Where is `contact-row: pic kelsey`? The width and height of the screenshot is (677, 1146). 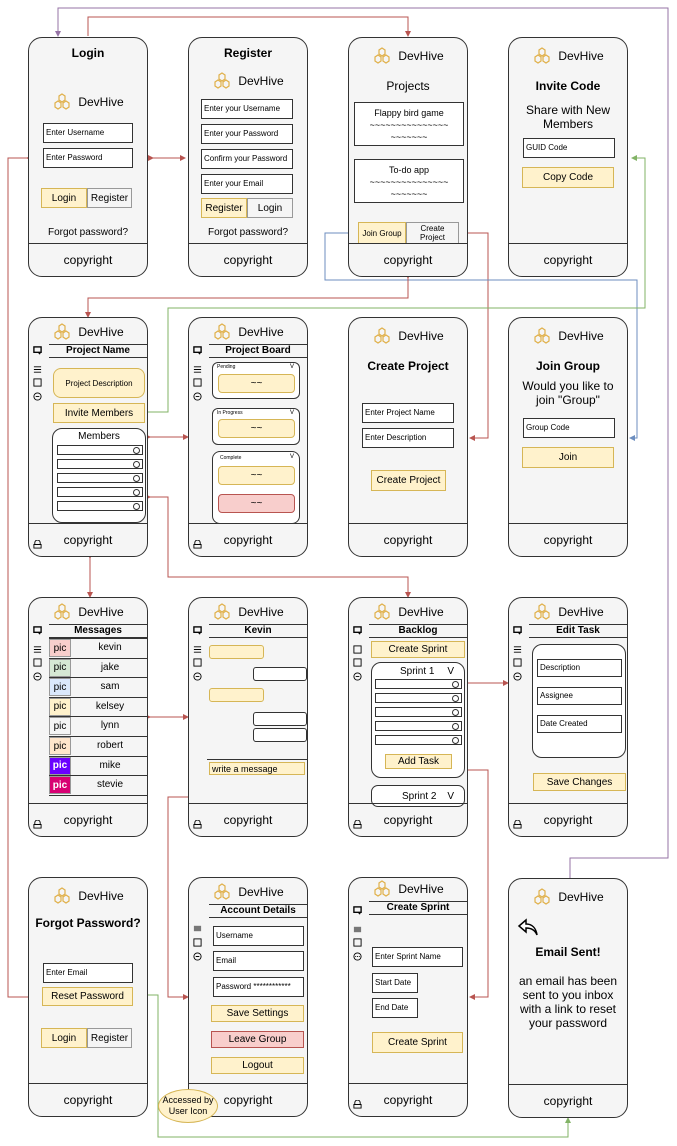 contact-row: pic kelsey is located at coordinates (98, 706).